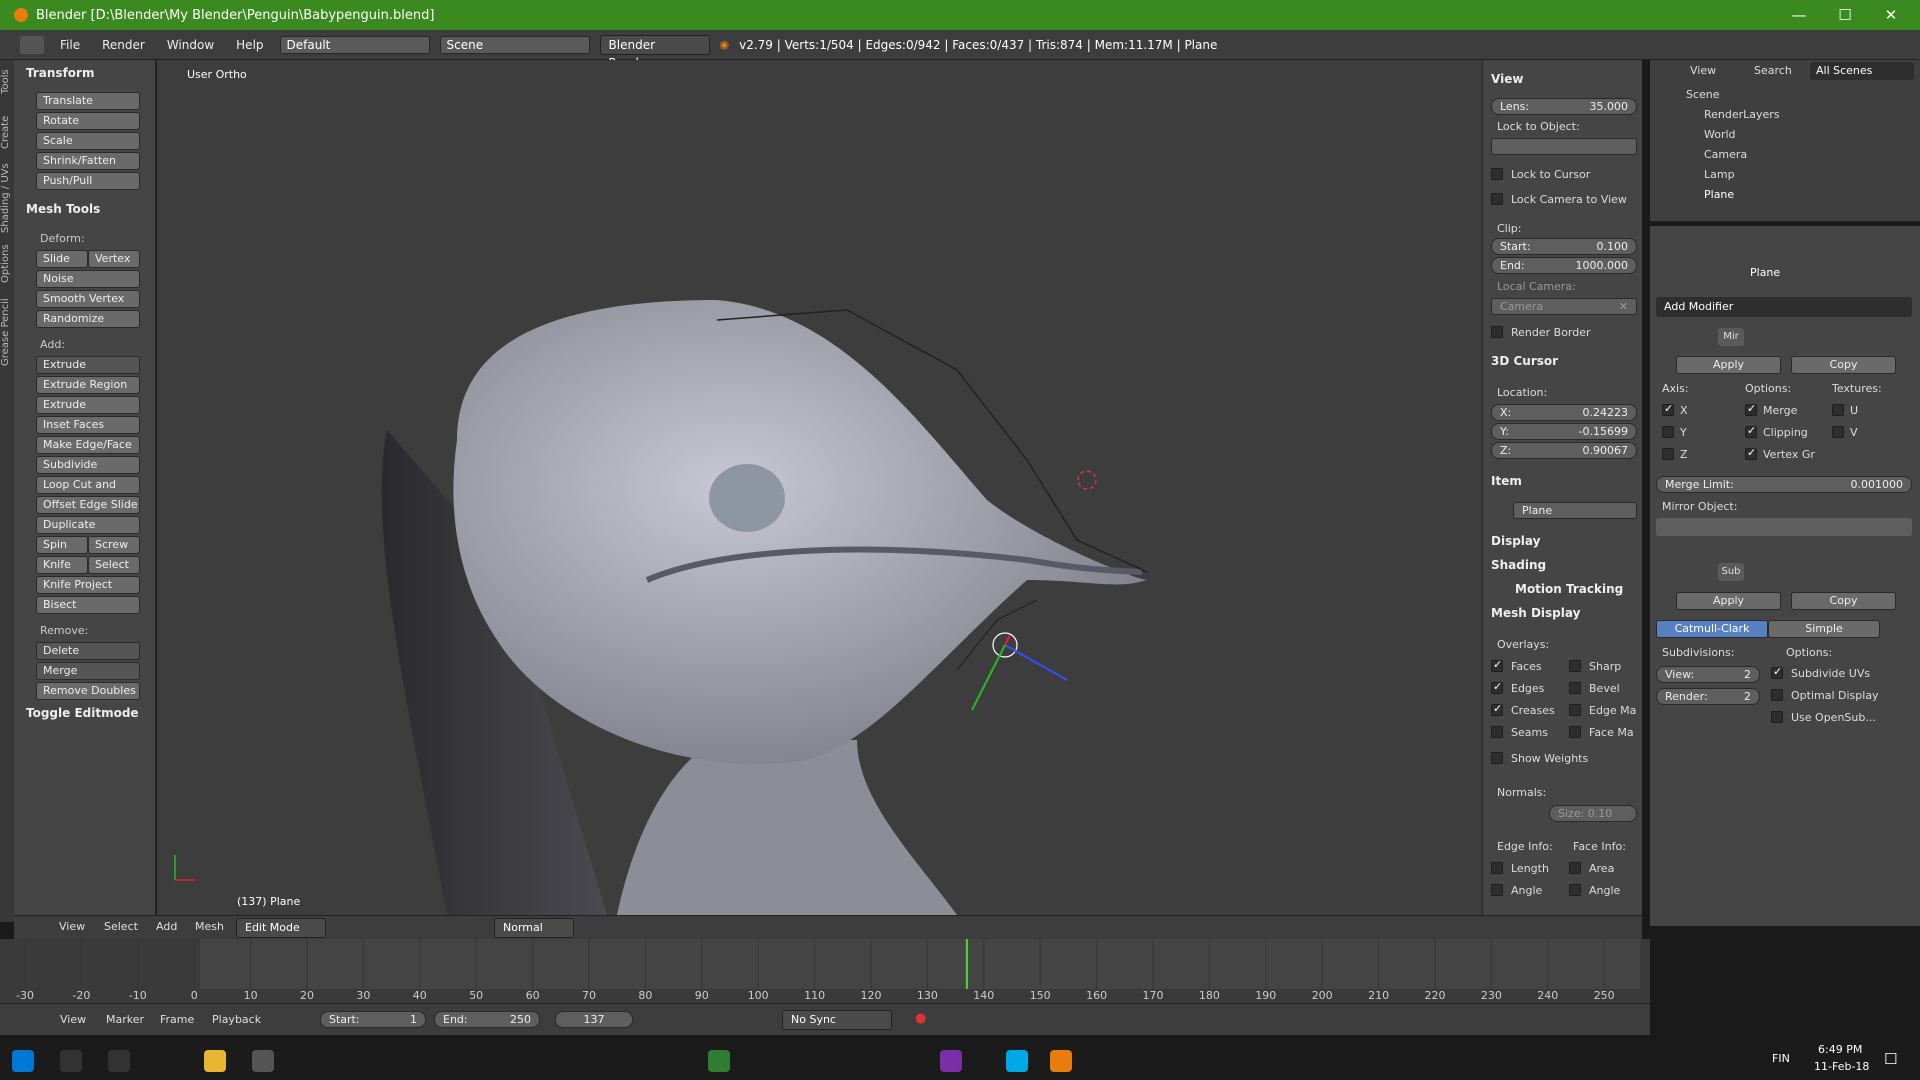 The height and width of the screenshot is (1080, 1920). What do you see at coordinates (119, 1061) in the screenshot?
I see `task-view-icon` at bounding box center [119, 1061].